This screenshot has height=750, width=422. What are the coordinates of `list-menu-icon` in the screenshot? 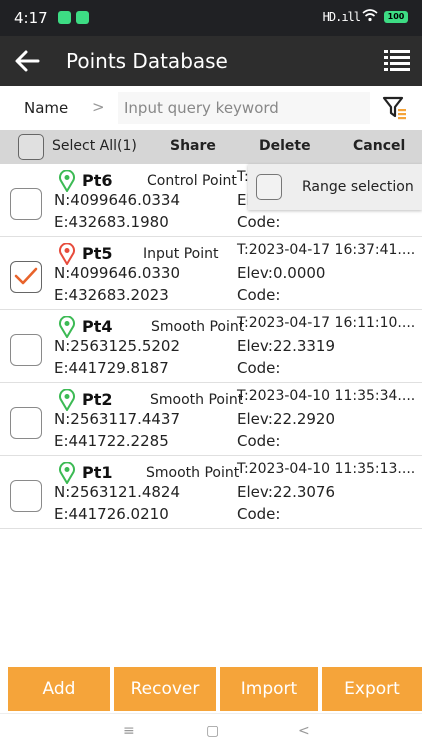 It's located at (397, 61).